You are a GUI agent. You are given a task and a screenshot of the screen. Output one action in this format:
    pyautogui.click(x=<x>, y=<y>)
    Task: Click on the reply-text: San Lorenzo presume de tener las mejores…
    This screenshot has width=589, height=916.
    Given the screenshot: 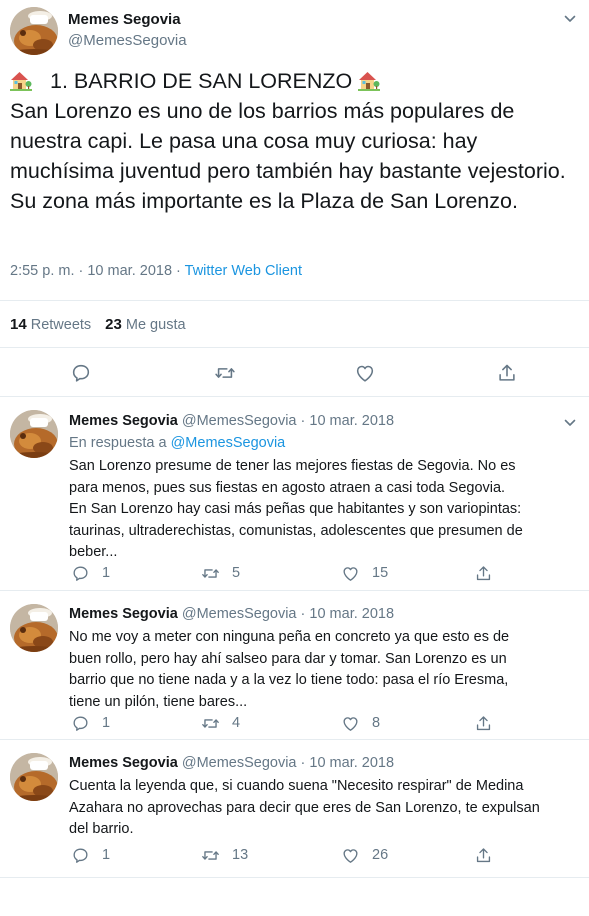 What is the action you would take?
    pyautogui.click(x=319, y=510)
    